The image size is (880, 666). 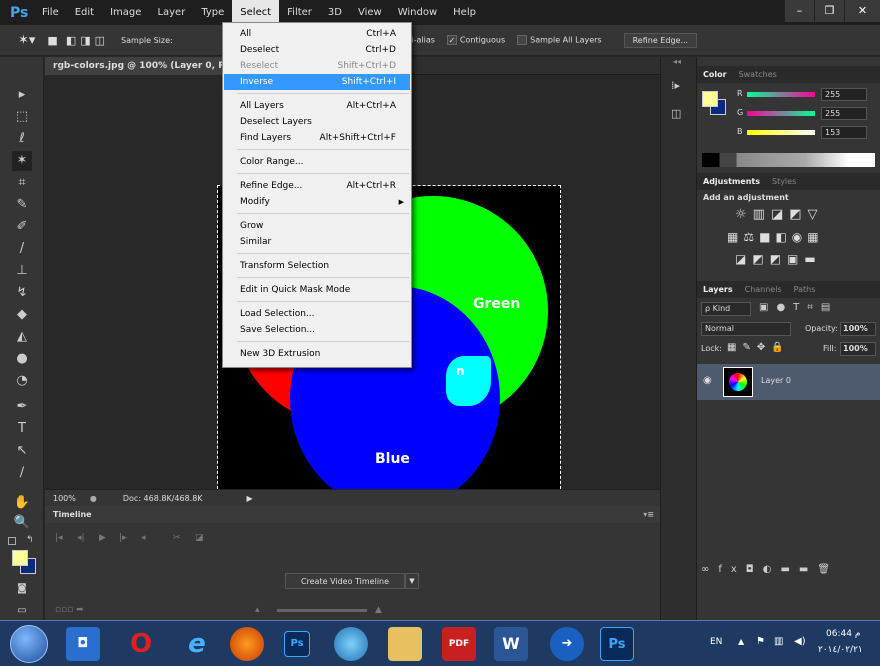 What do you see at coordinates (743, 259) in the screenshot?
I see `invert-icon: ◪` at bounding box center [743, 259].